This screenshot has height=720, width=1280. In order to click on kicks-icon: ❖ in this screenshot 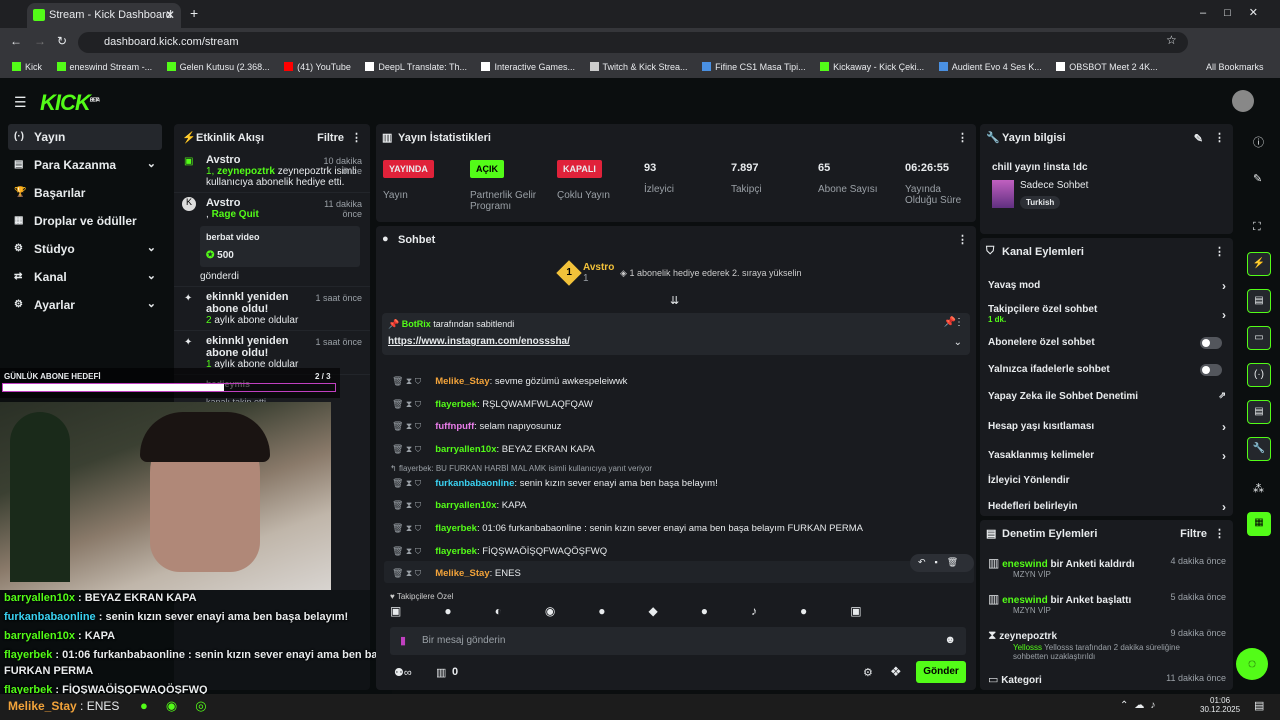, I will do `click(896, 672)`.